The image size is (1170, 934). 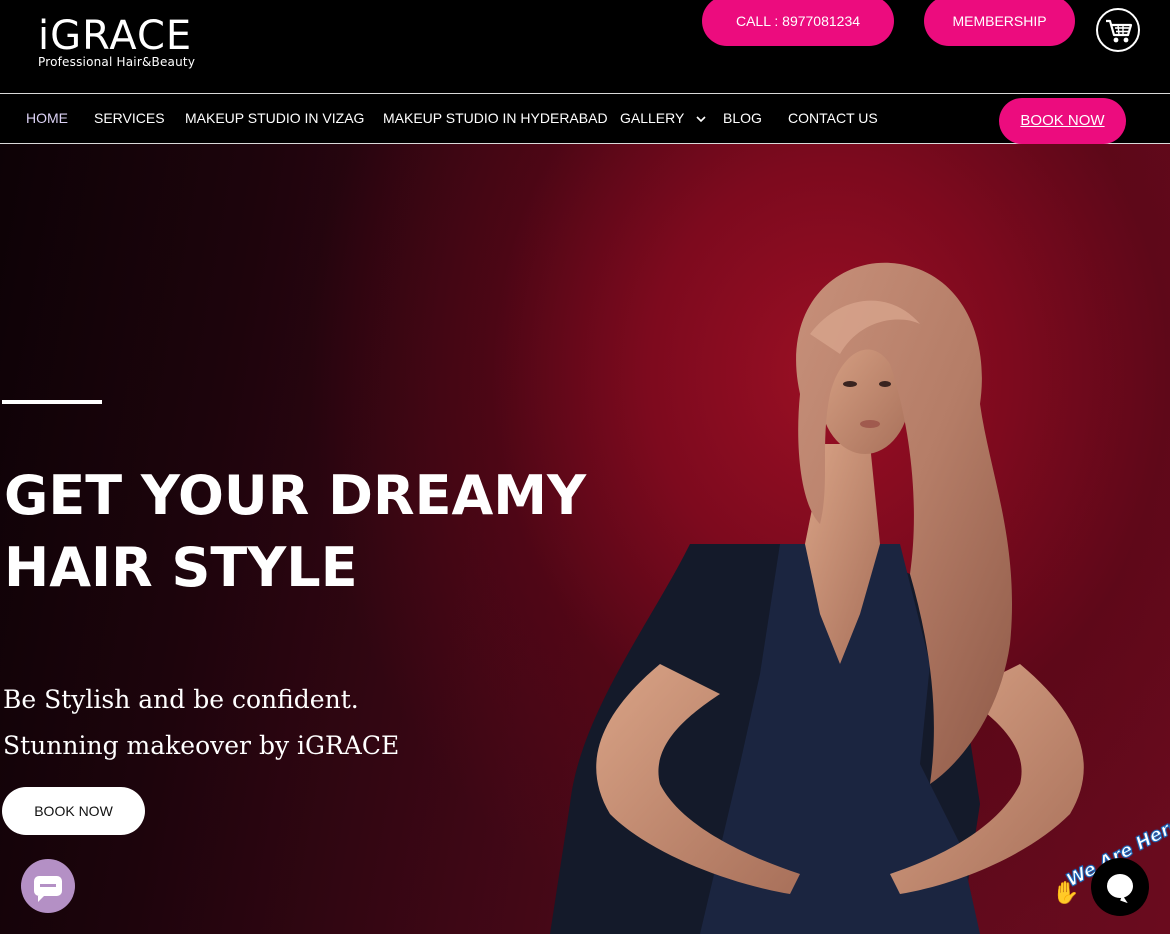 I want to click on hero-subtitle-line-2: Stunning makeover by iGRACE, so click(x=201, y=745).